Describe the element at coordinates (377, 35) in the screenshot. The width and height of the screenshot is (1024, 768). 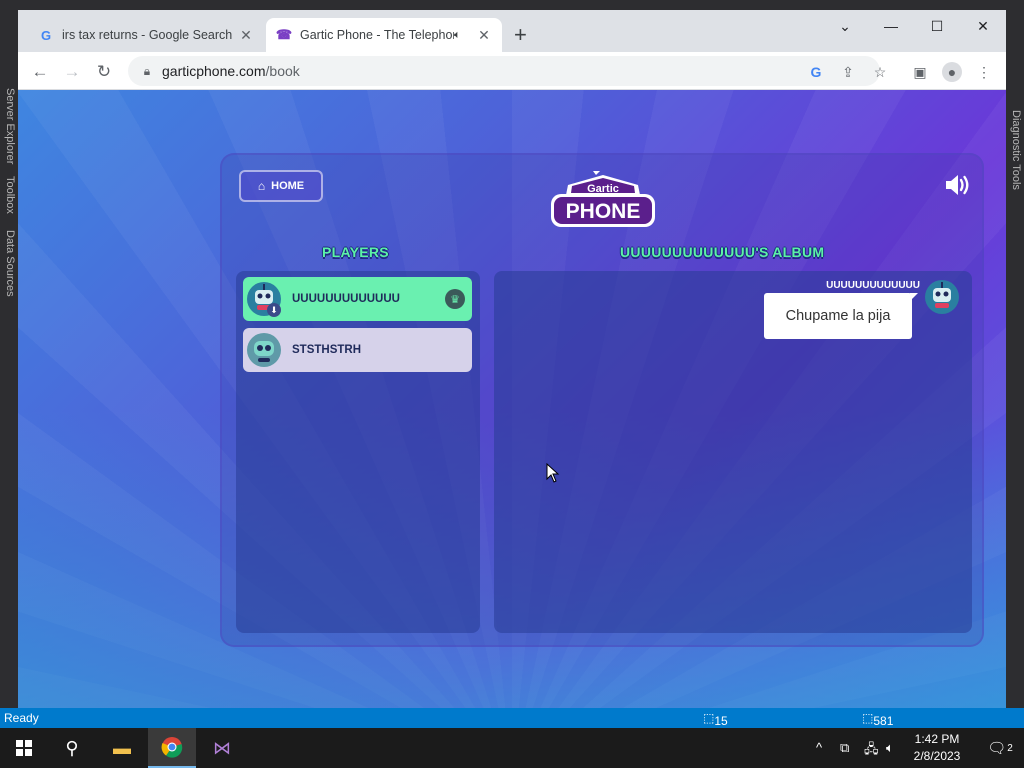
I see `tab-title: Gartic Phone - The Telephone` at that location.